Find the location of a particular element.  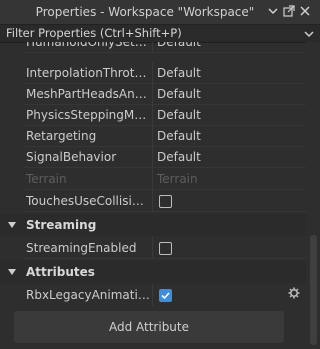

filter-input is located at coordinates (153, 33).